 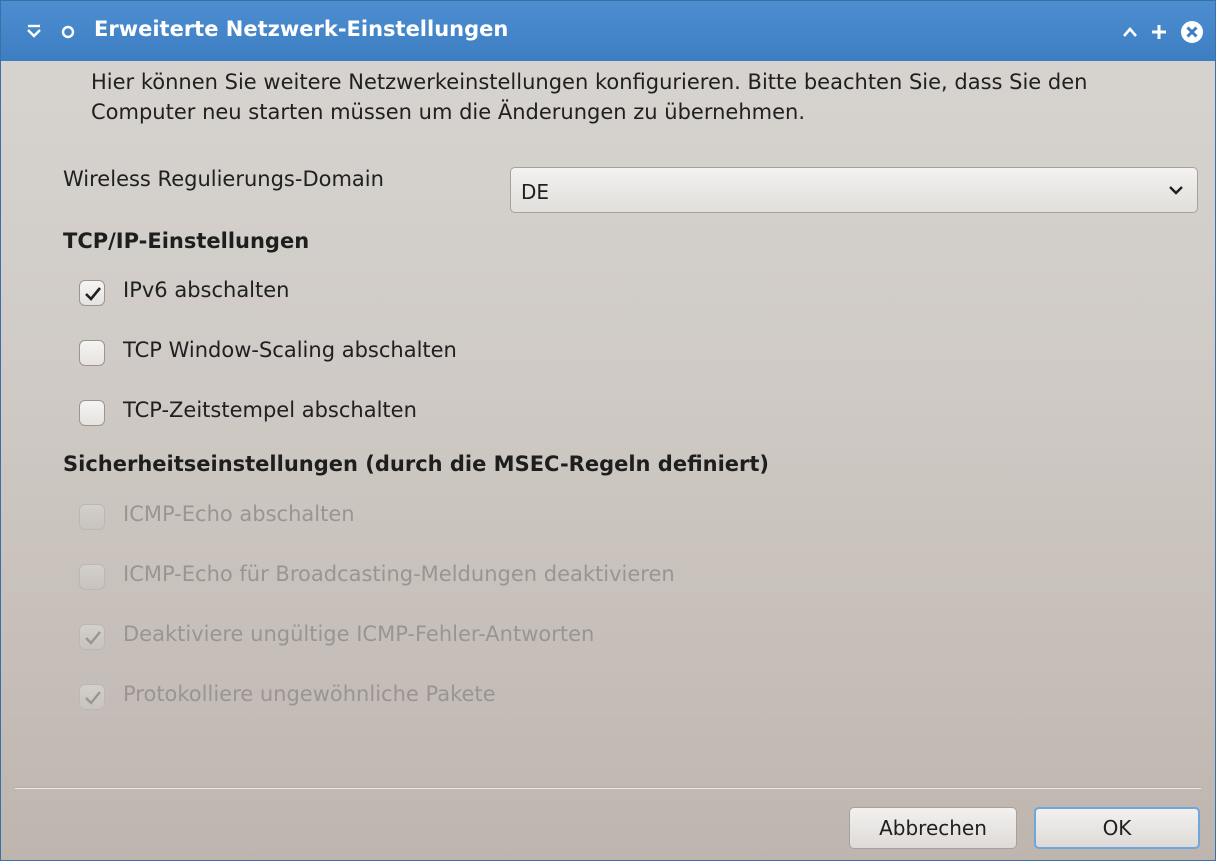 What do you see at coordinates (270, 410) in the screenshot?
I see `checkbox-label: TCP-Zeitstempel abschalten` at bounding box center [270, 410].